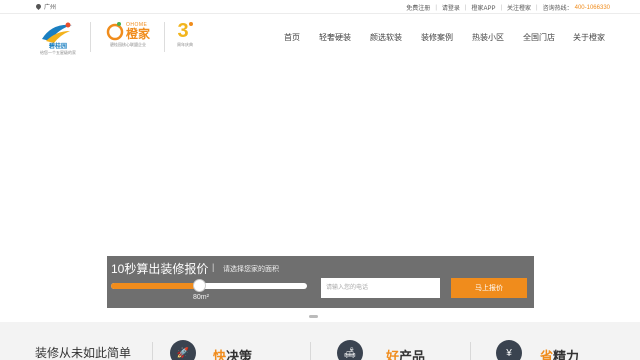 The width and height of the screenshot is (640, 360). What do you see at coordinates (38, 6) in the screenshot?
I see `location-pin-icon` at bounding box center [38, 6].